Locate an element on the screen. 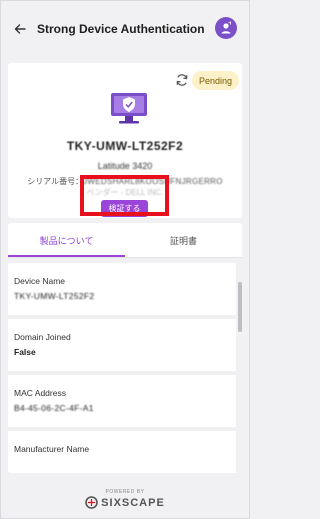 The height and width of the screenshot is (519, 320). back-button is located at coordinates (20, 29).